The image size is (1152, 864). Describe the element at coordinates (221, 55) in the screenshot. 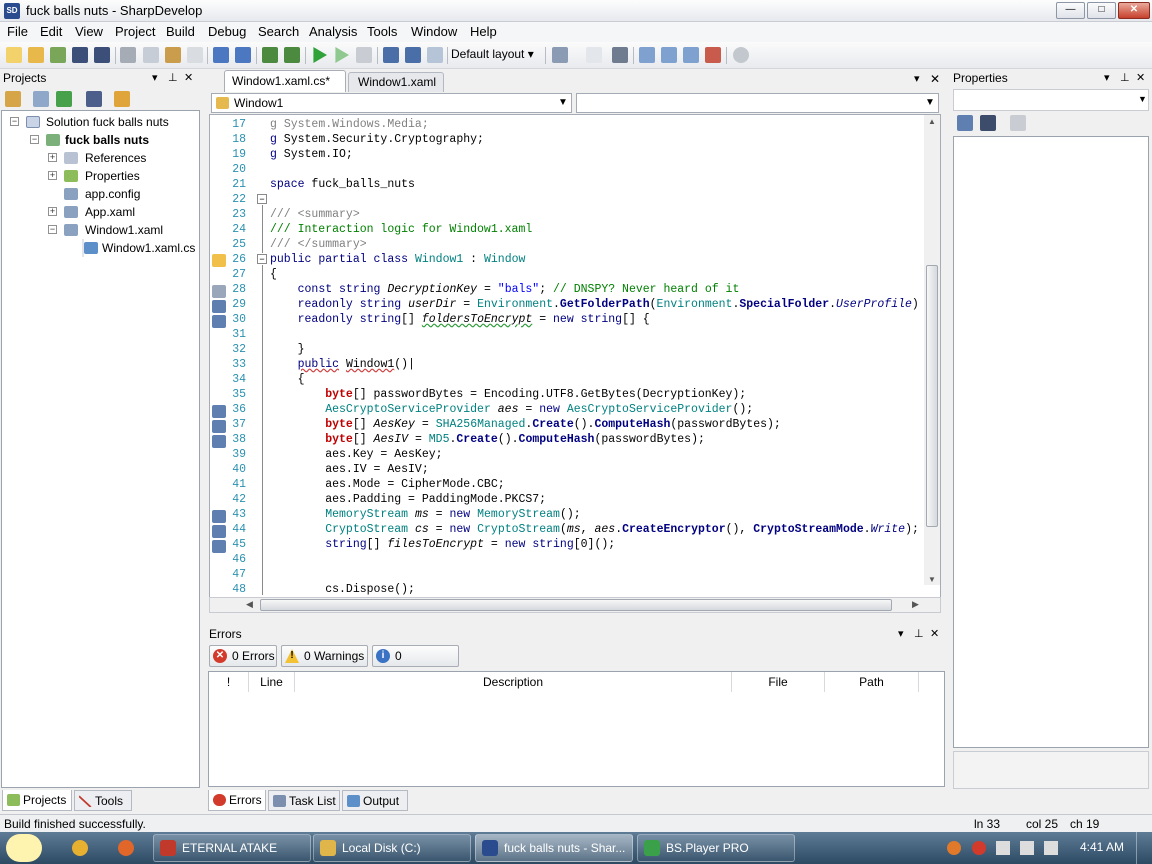

I see `undo-icon` at that location.